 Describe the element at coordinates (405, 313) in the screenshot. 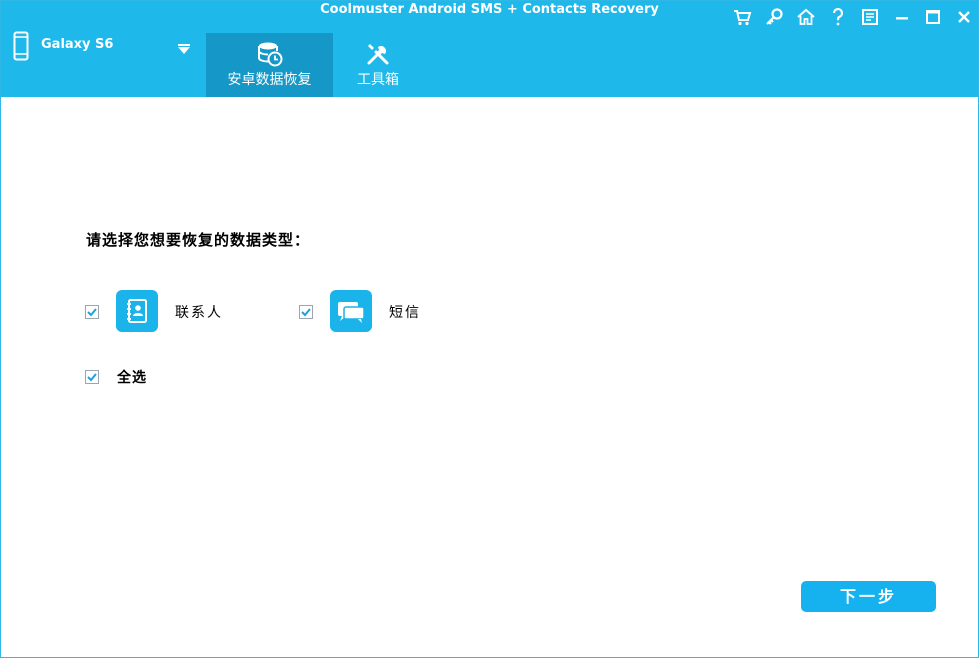

I see `messages-label: 短信` at that location.